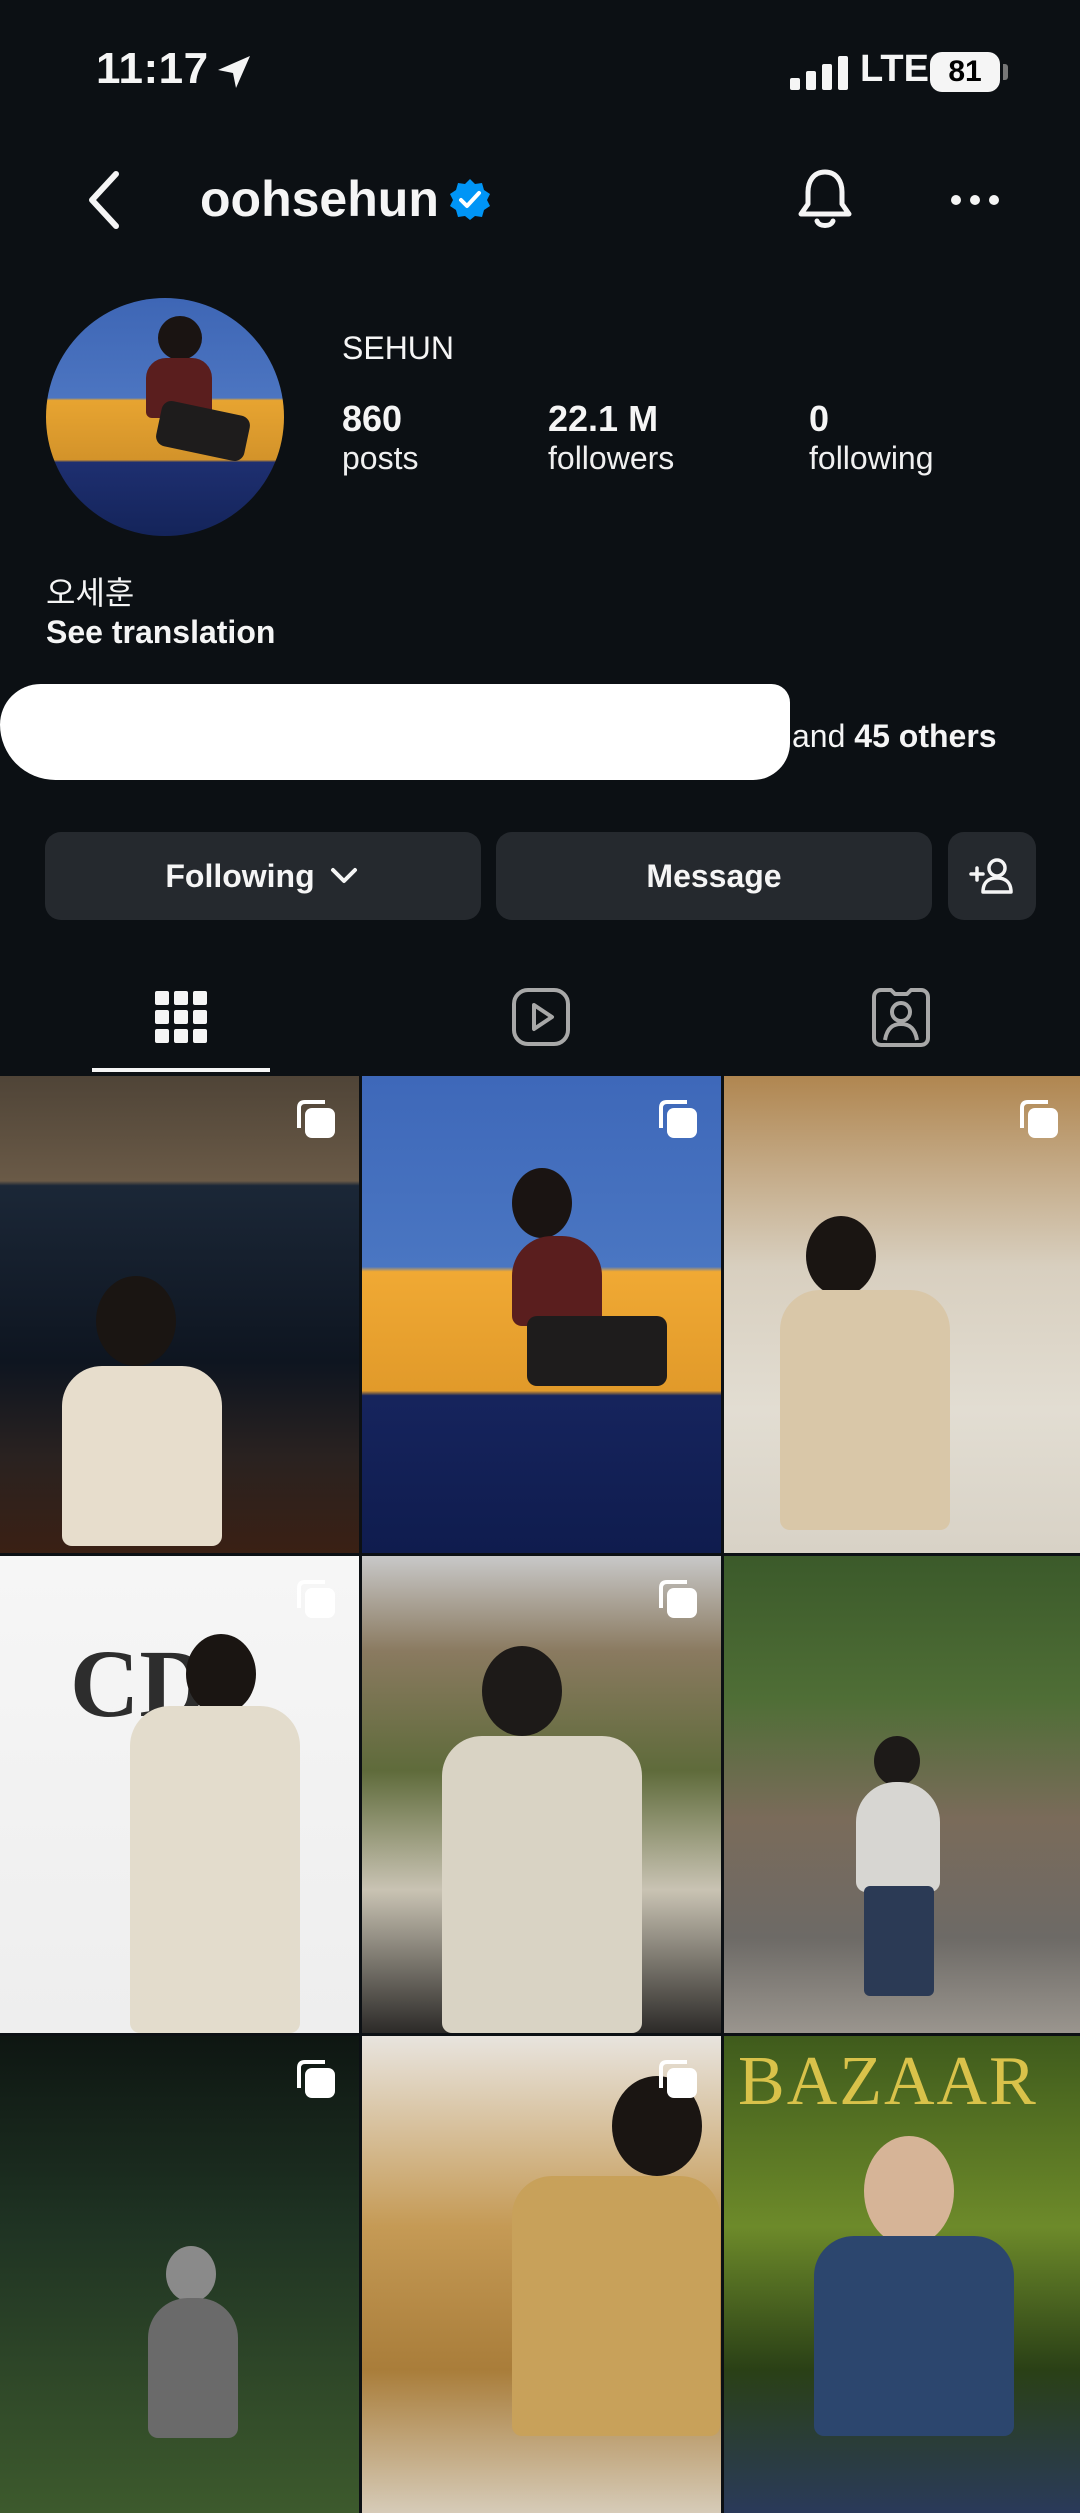 Image resolution: width=1080 pixels, height=2513 pixels. What do you see at coordinates (902, 2274) in the screenshot?
I see `post-tile-9: BAZAAR` at bounding box center [902, 2274].